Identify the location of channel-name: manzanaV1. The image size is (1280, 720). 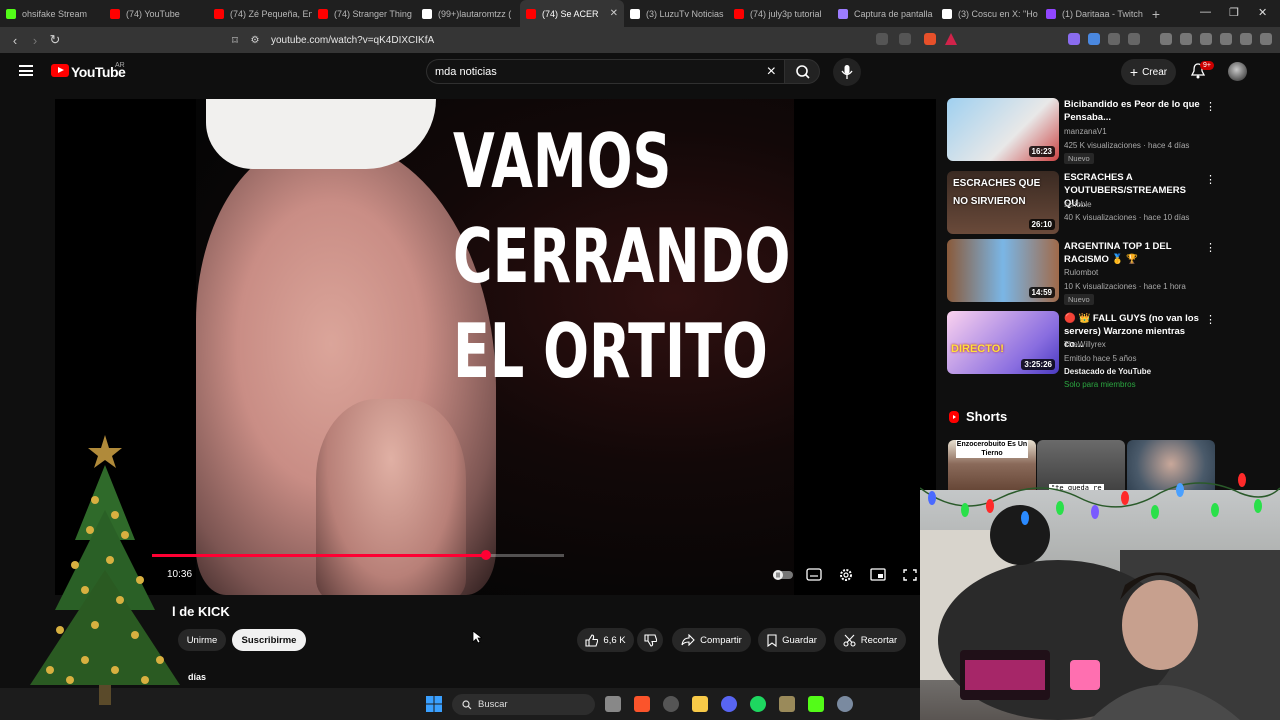
(1085, 131).